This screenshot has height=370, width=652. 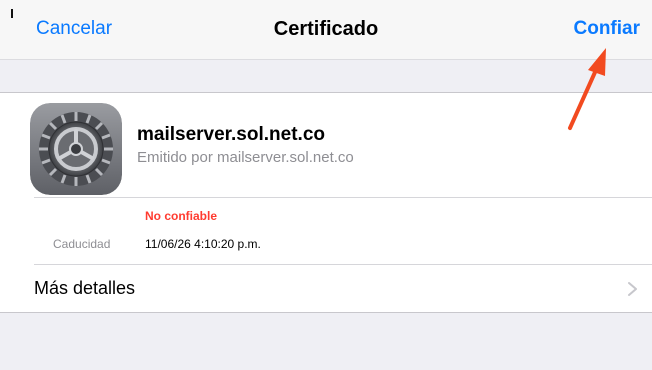 What do you see at coordinates (326, 75) in the screenshot?
I see `section-spacer` at bounding box center [326, 75].